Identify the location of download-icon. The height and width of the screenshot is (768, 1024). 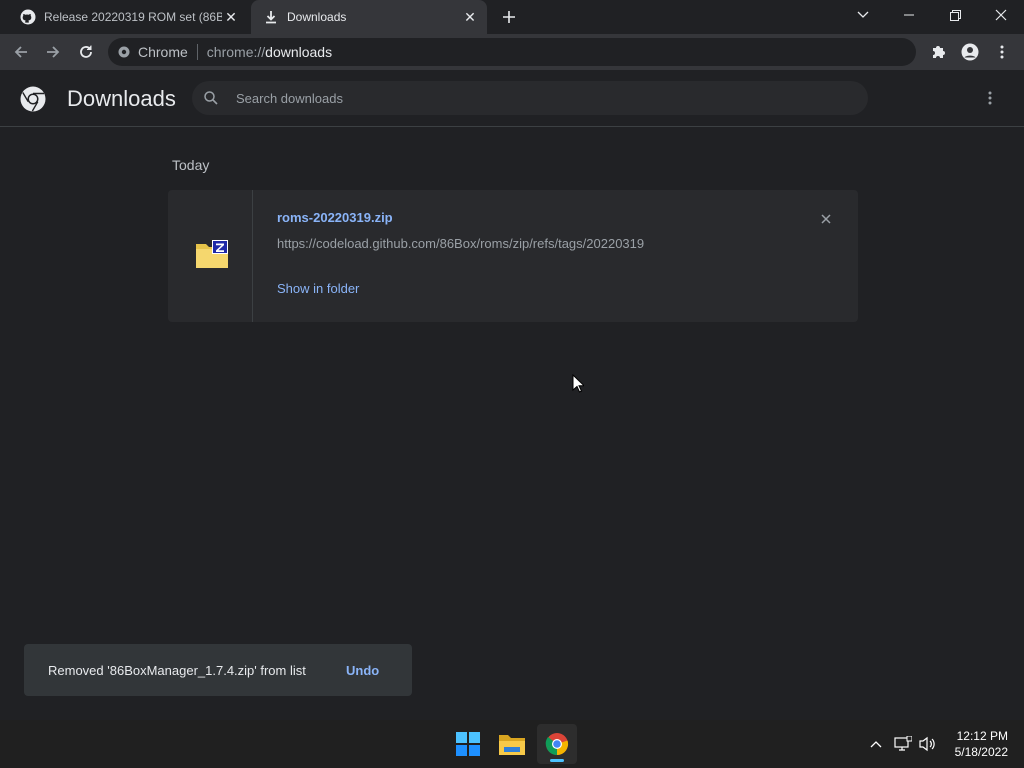
(271, 17).